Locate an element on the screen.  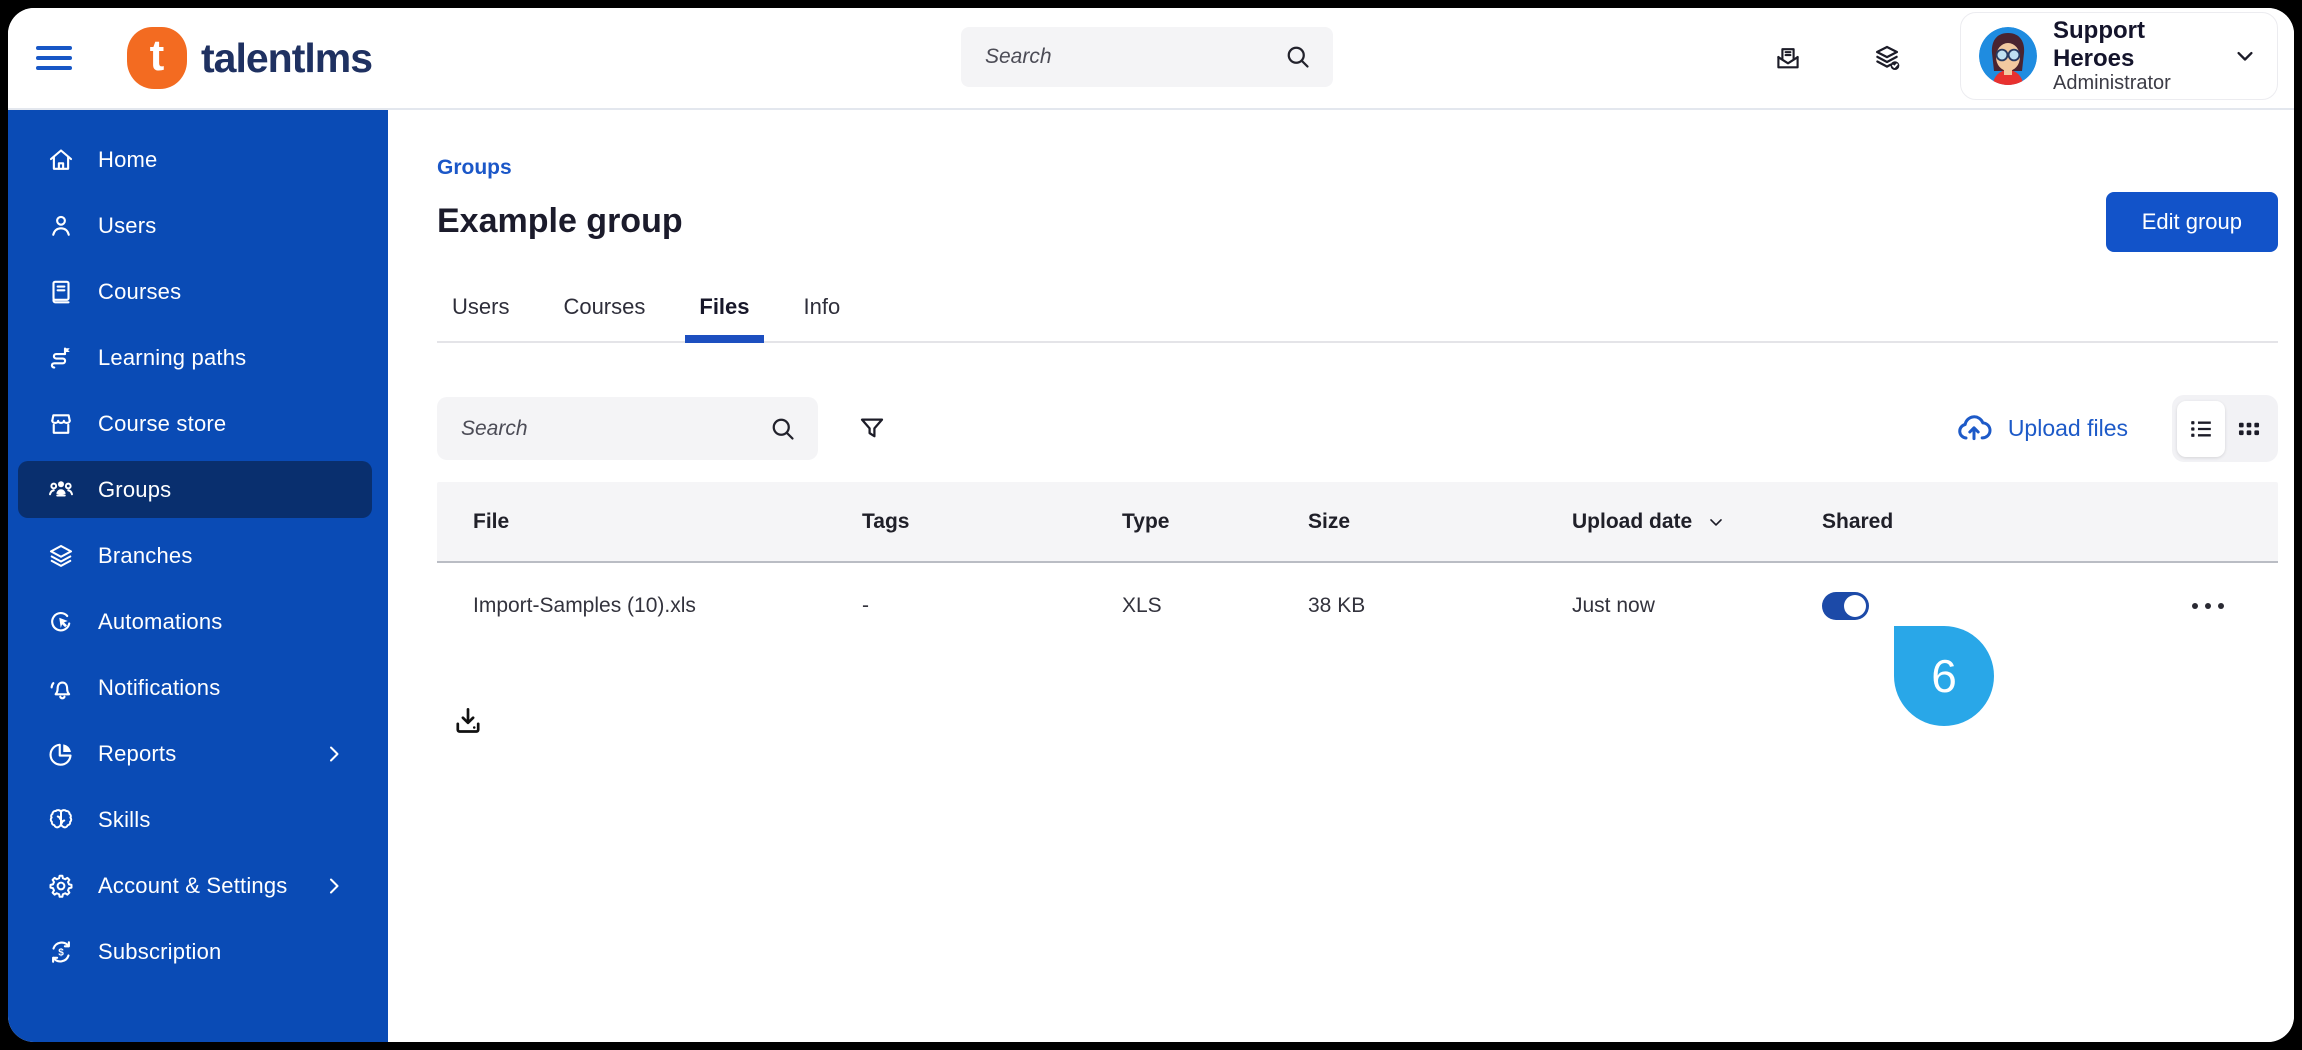
files-search is located at coordinates (627, 428).